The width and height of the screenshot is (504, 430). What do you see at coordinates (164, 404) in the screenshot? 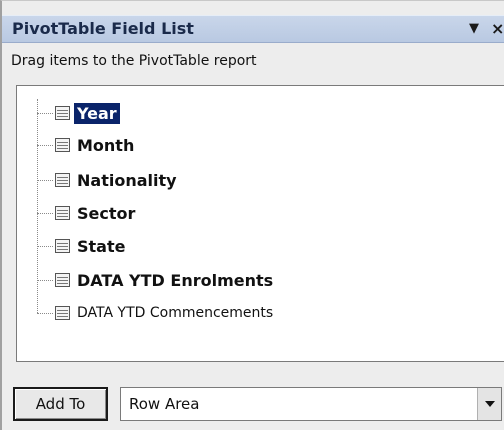
I see `area-select-value: Row Area` at bounding box center [164, 404].